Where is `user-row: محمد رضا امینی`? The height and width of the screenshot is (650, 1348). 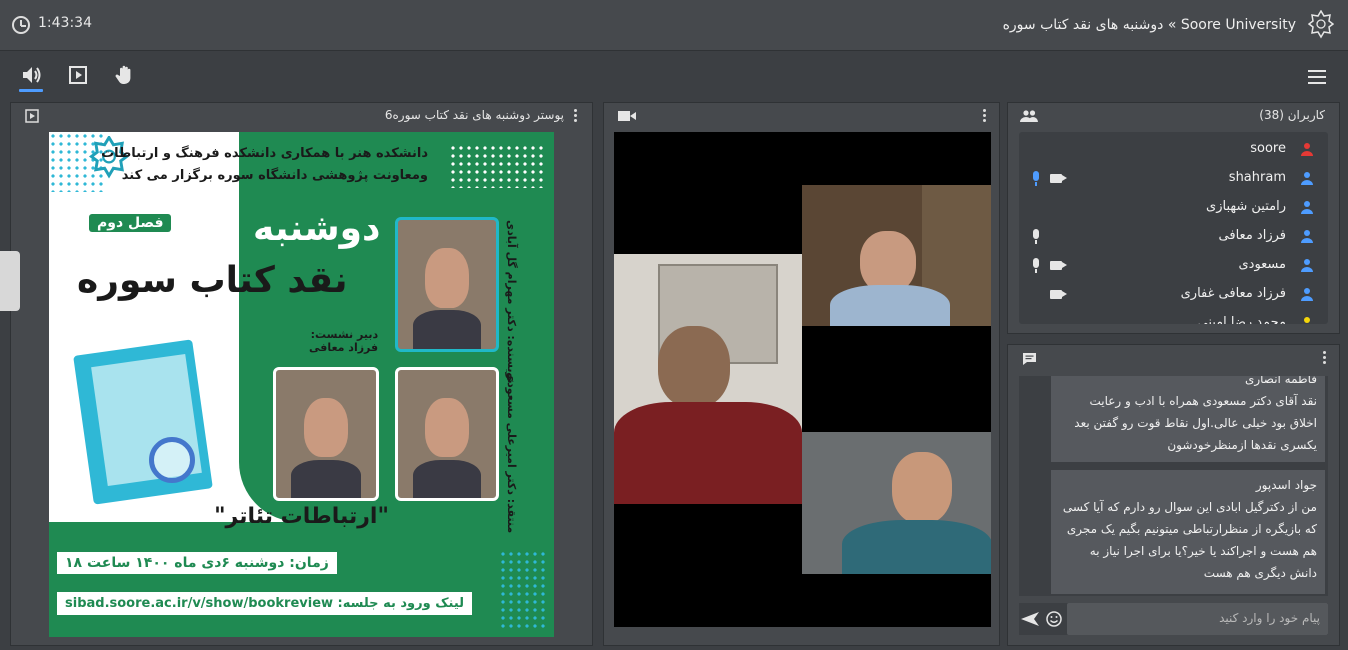
user-row: محمد رضا امینی is located at coordinates (1173, 316).